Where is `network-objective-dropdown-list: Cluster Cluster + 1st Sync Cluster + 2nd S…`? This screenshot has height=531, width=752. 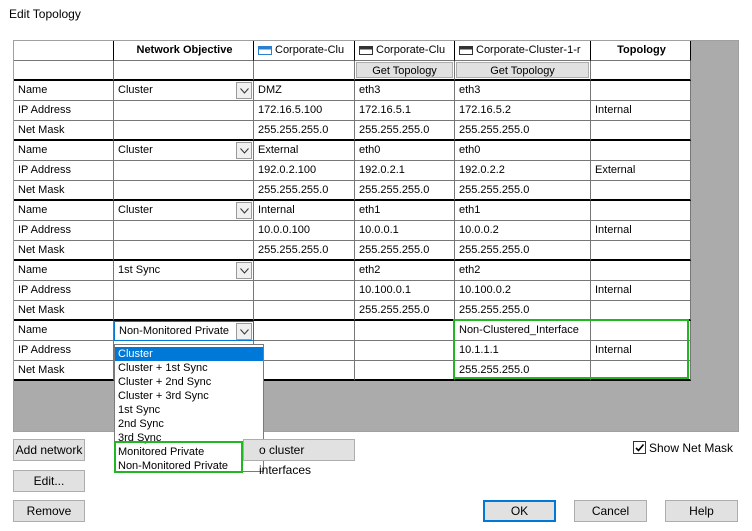
network-objective-dropdown-list: Cluster Cluster + 1st Sync Cluster + 2nd S… is located at coordinates (189, 408).